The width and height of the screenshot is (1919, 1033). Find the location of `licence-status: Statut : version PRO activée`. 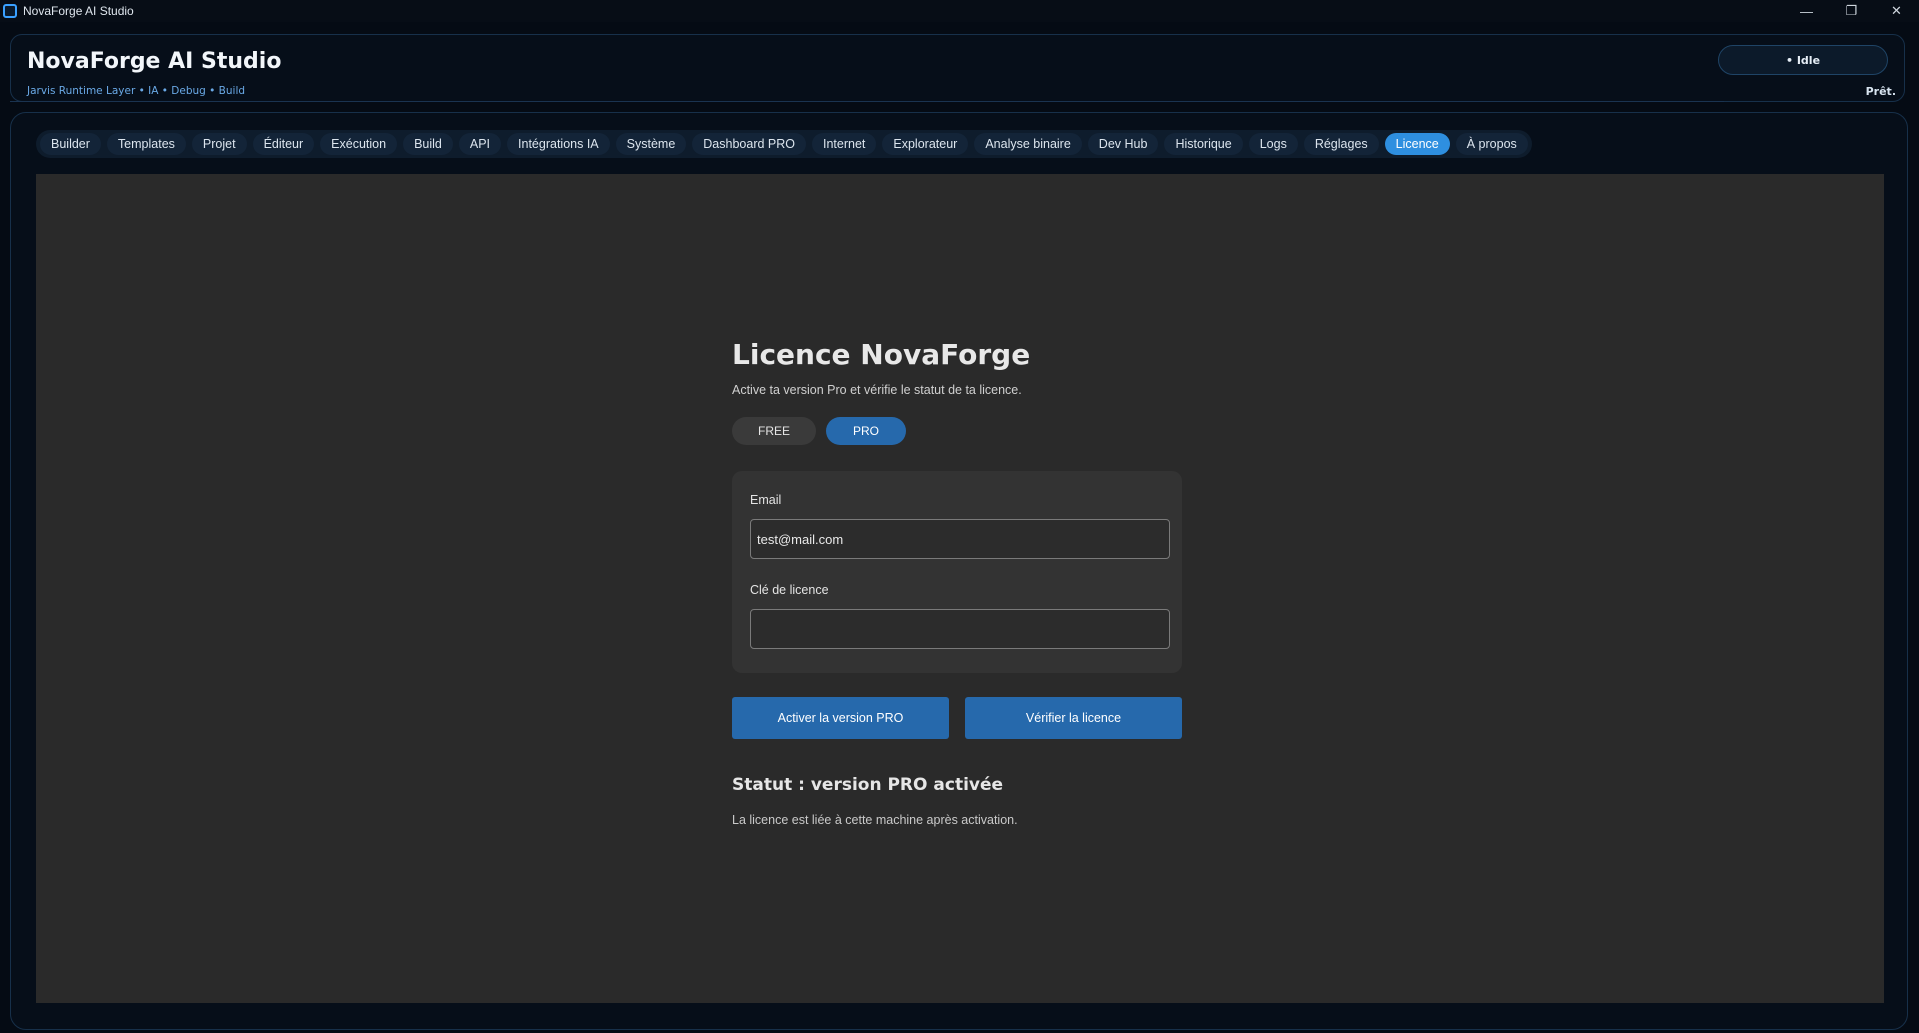

licence-status: Statut : version PRO activée is located at coordinates (868, 785).